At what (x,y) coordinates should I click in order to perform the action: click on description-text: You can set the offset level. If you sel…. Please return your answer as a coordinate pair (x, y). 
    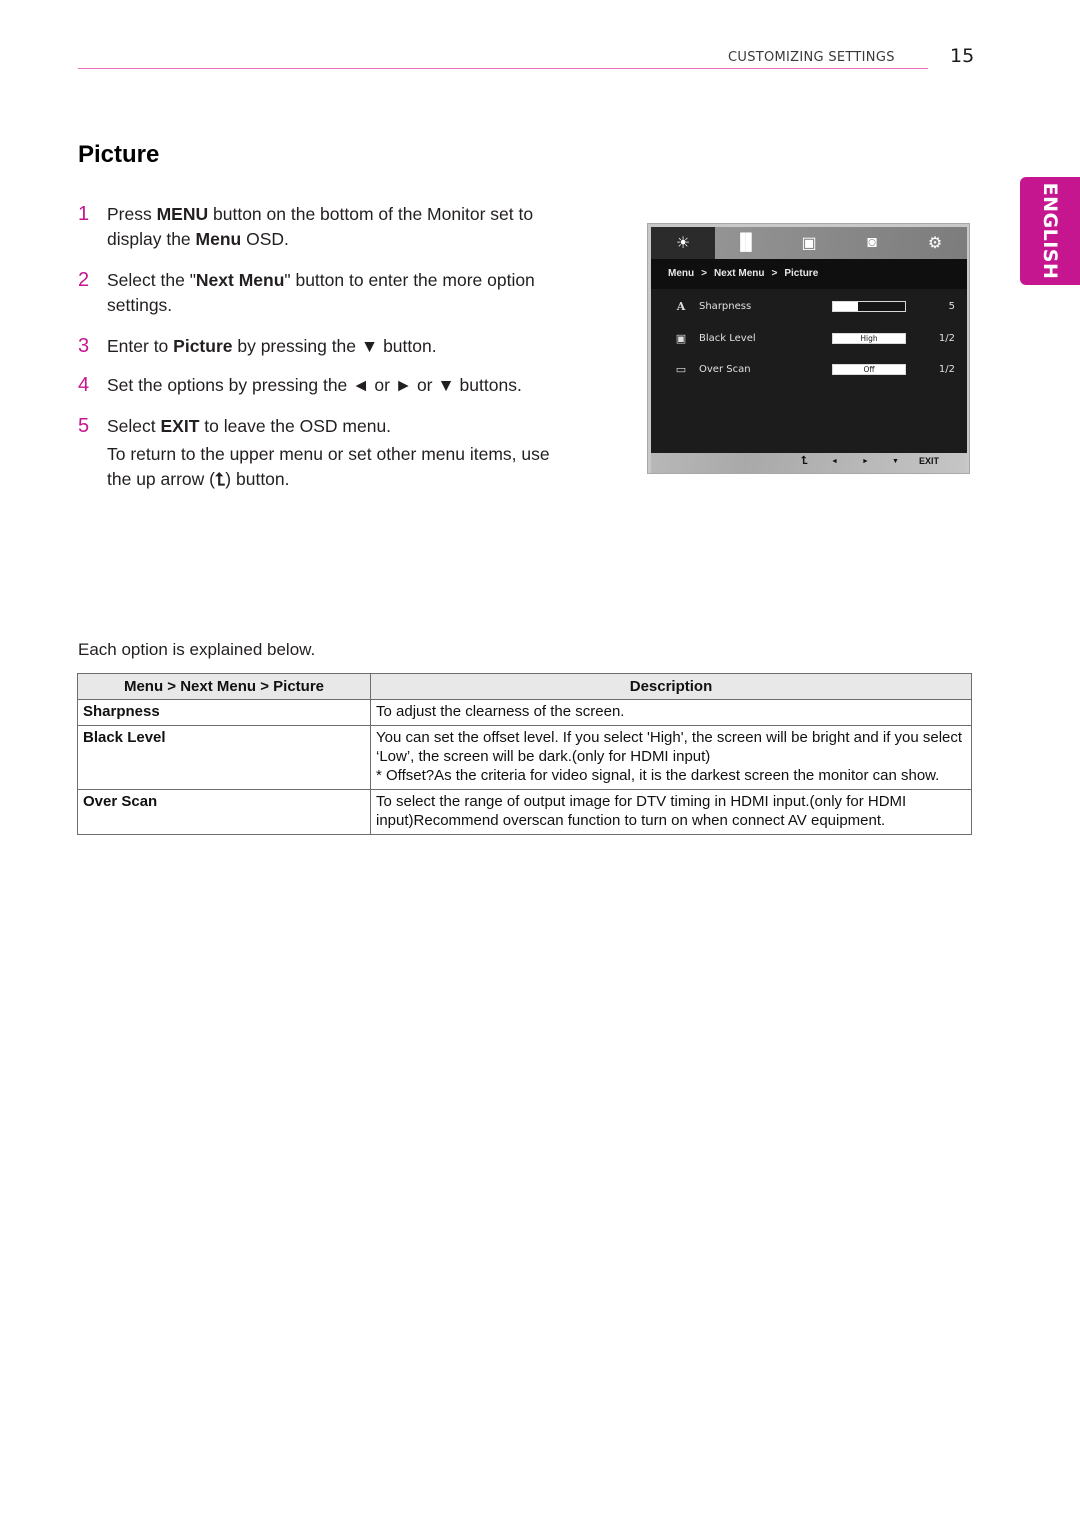
    Looking at the image, I should click on (669, 747).